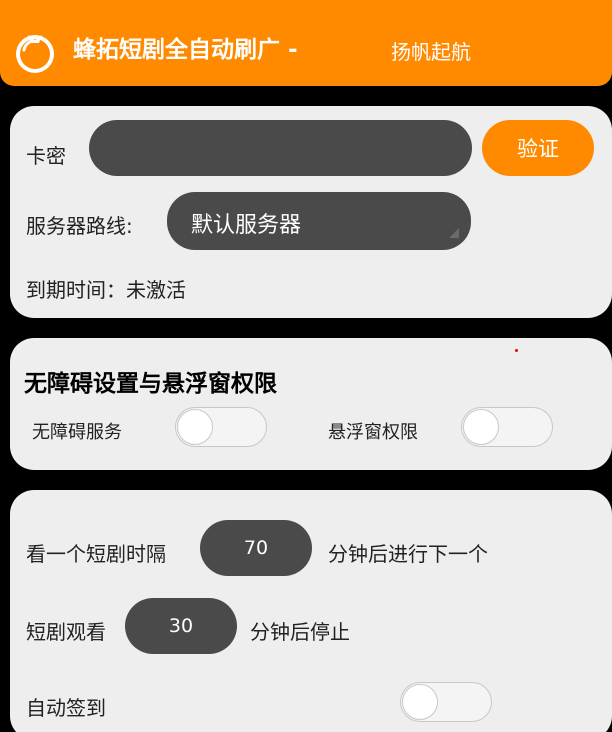 This screenshot has width=612, height=732. Describe the element at coordinates (431, 52) in the screenshot. I see `app-subtitle: 扬帆起航` at that location.